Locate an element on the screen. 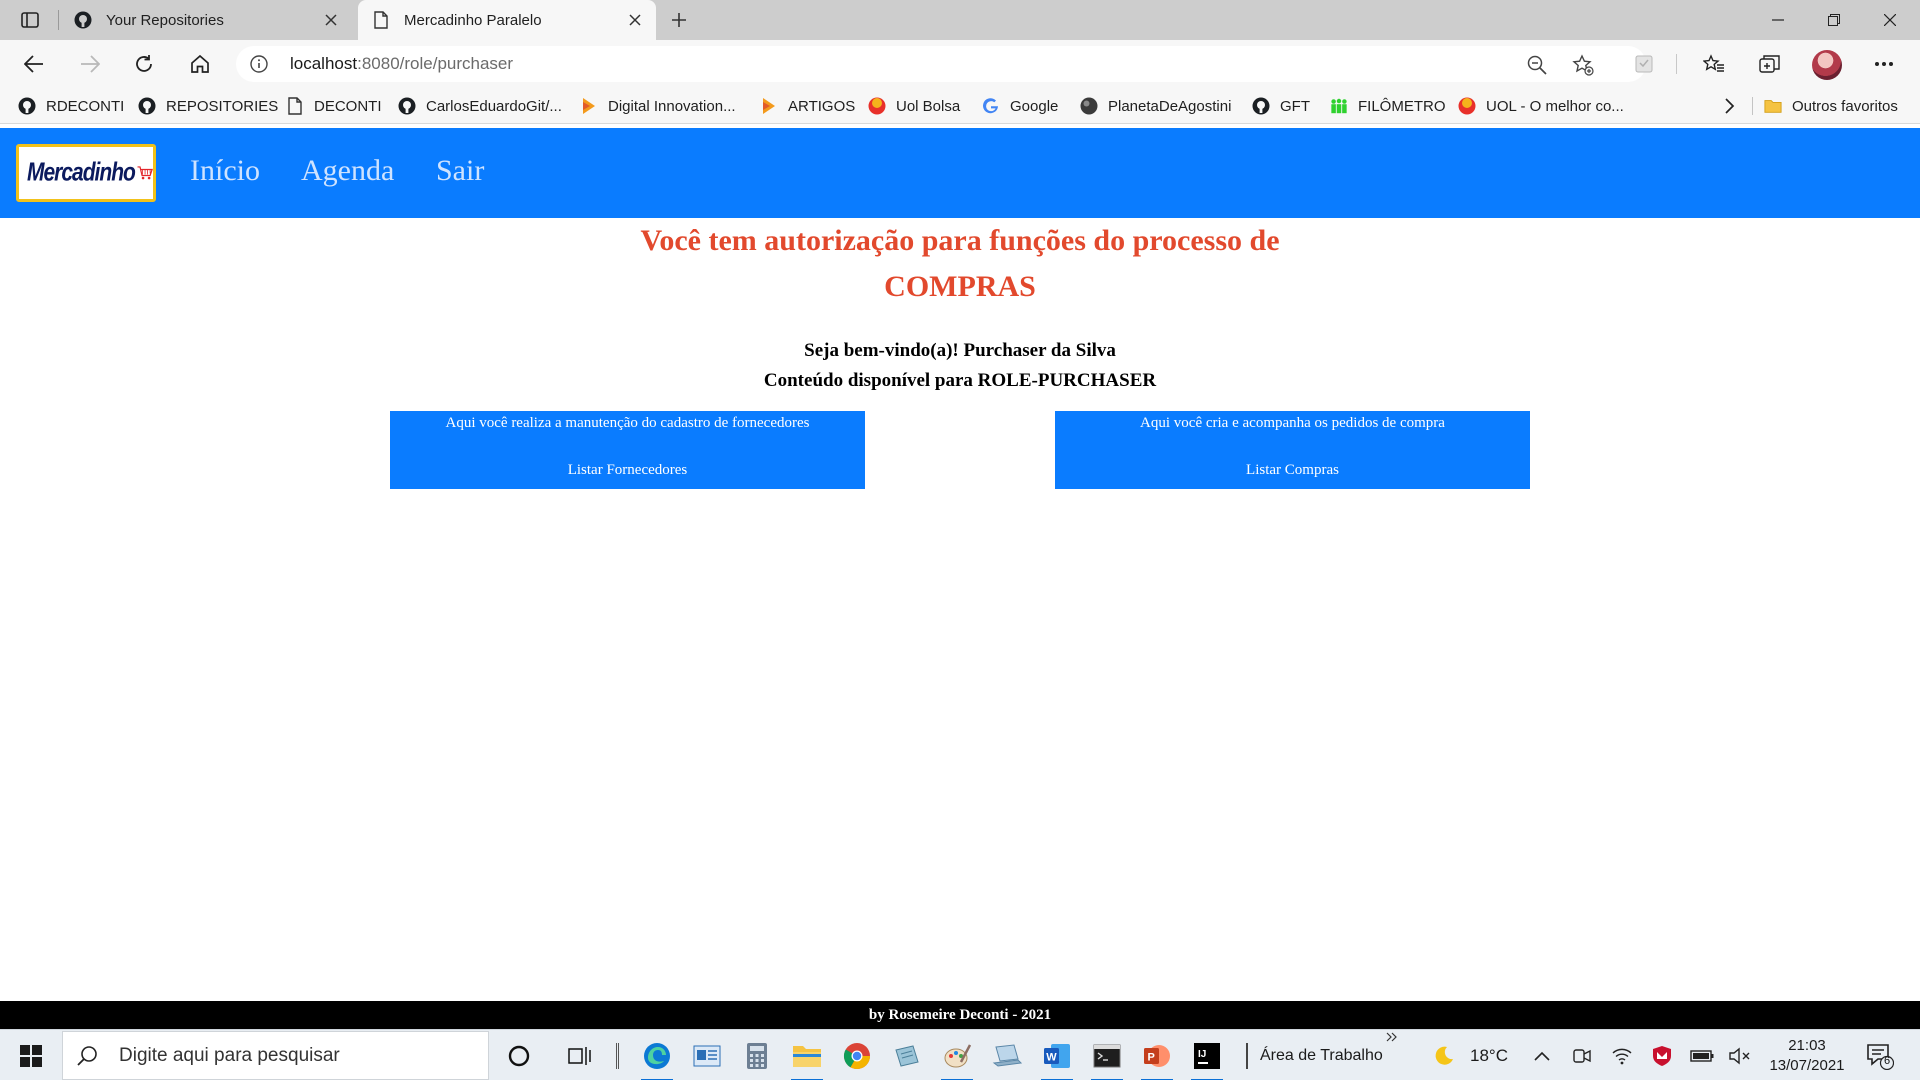 This screenshot has height=1080, width=1920. collections-icon is located at coordinates (1769, 64).